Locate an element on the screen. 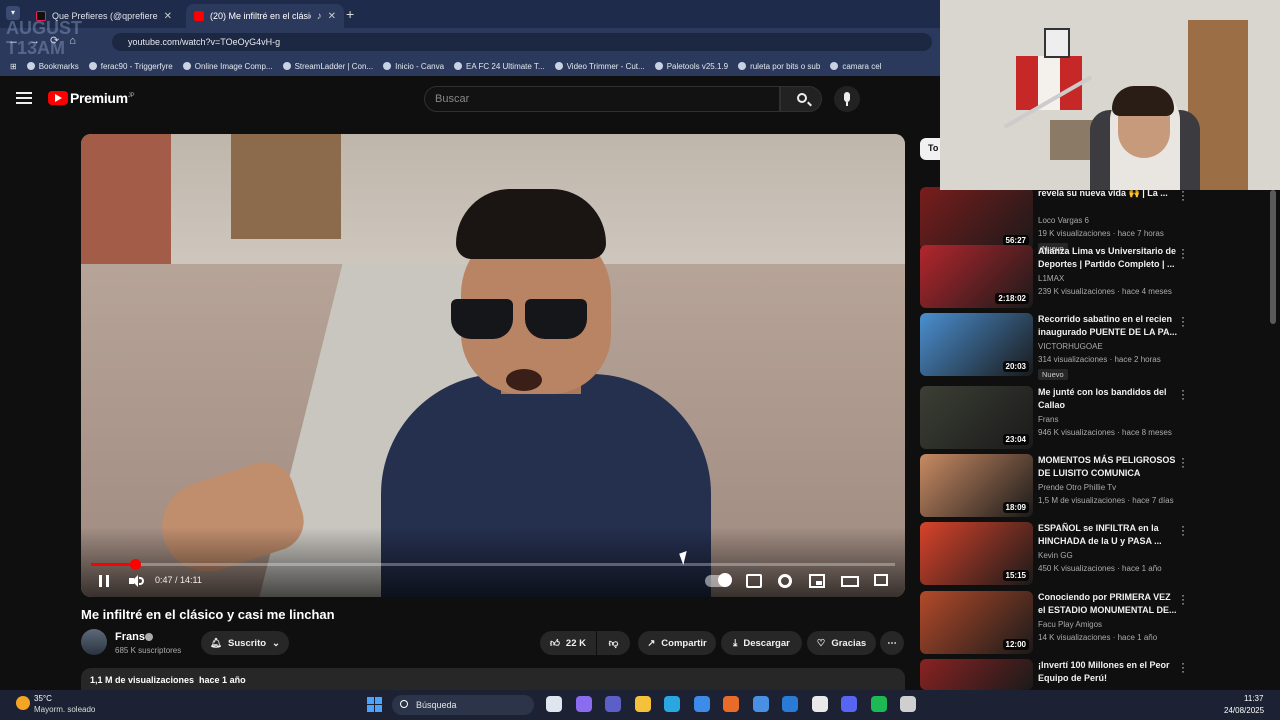 This screenshot has height=720, width=1280. browser-tab-youtube: (20) Me infiltré en el clásico ♪ ✕ is located at coordinates (265, 16).